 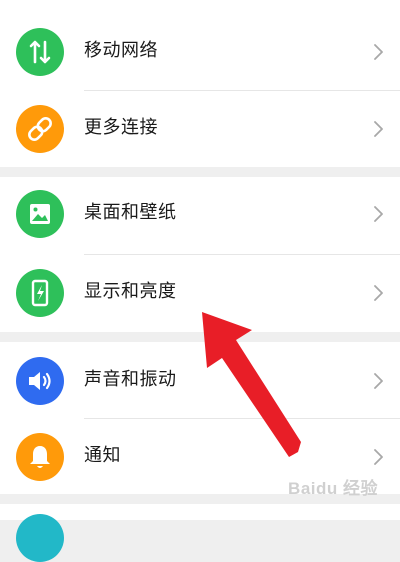 What do you see at coordinates (40, 214) in the screenshot?
I see `wallpaper-image-icon` at bounding box center [40, 214].